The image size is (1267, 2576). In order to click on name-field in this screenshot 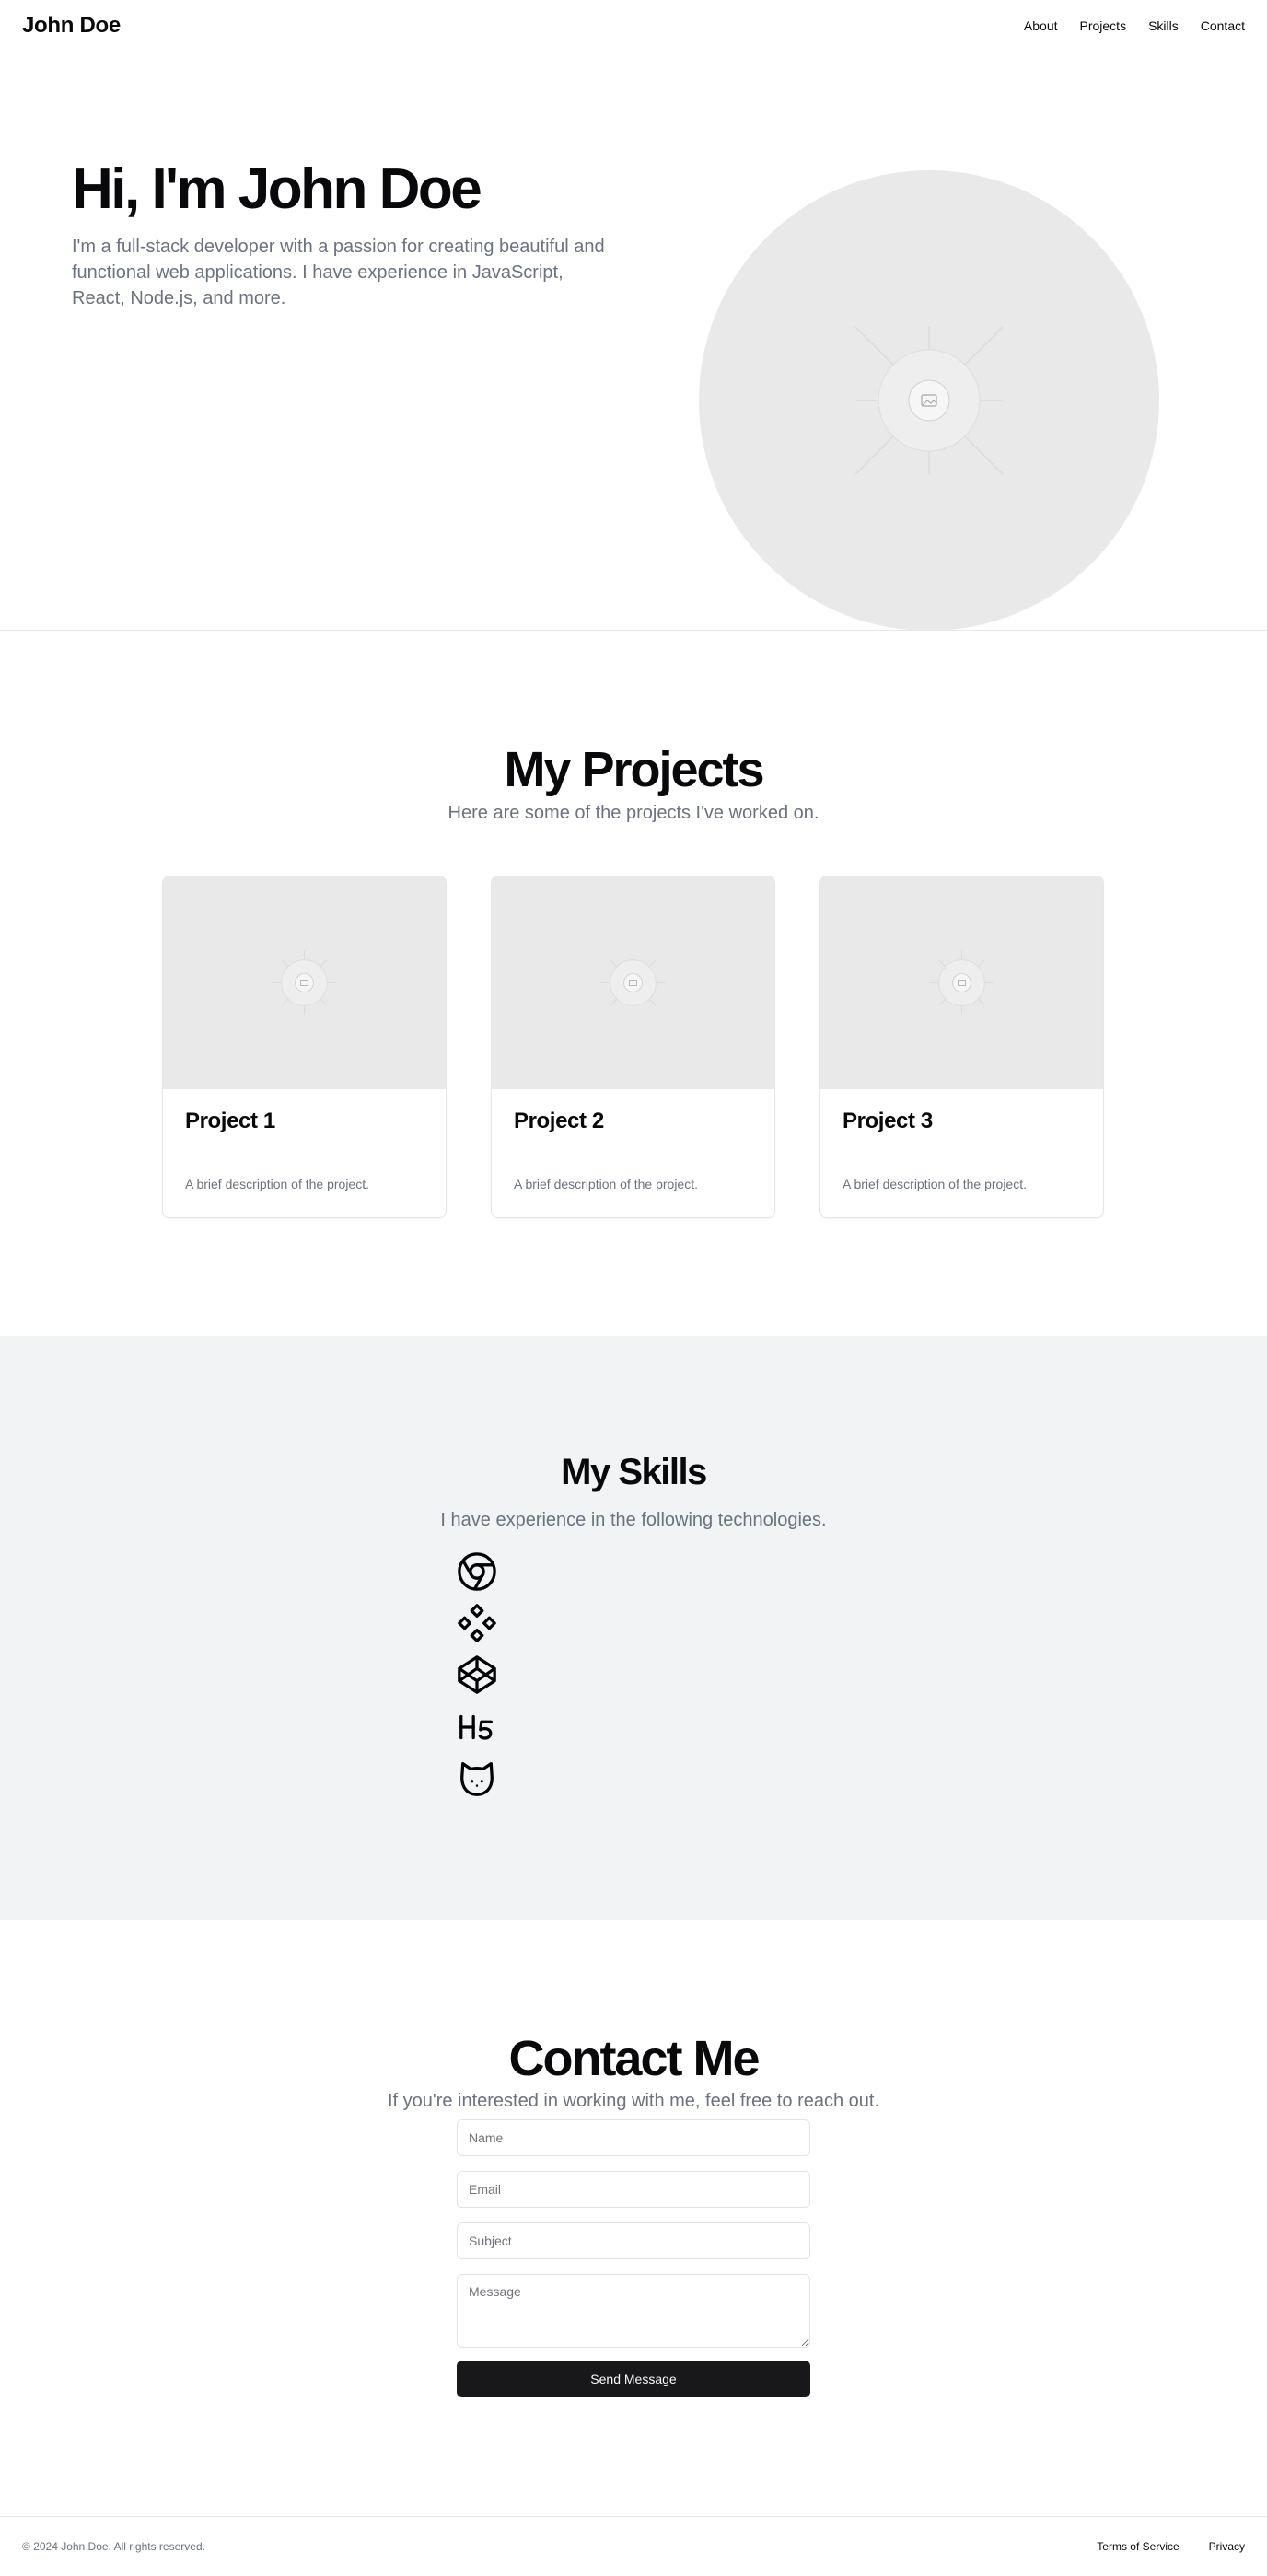, I will do `click(633, 2137)`.